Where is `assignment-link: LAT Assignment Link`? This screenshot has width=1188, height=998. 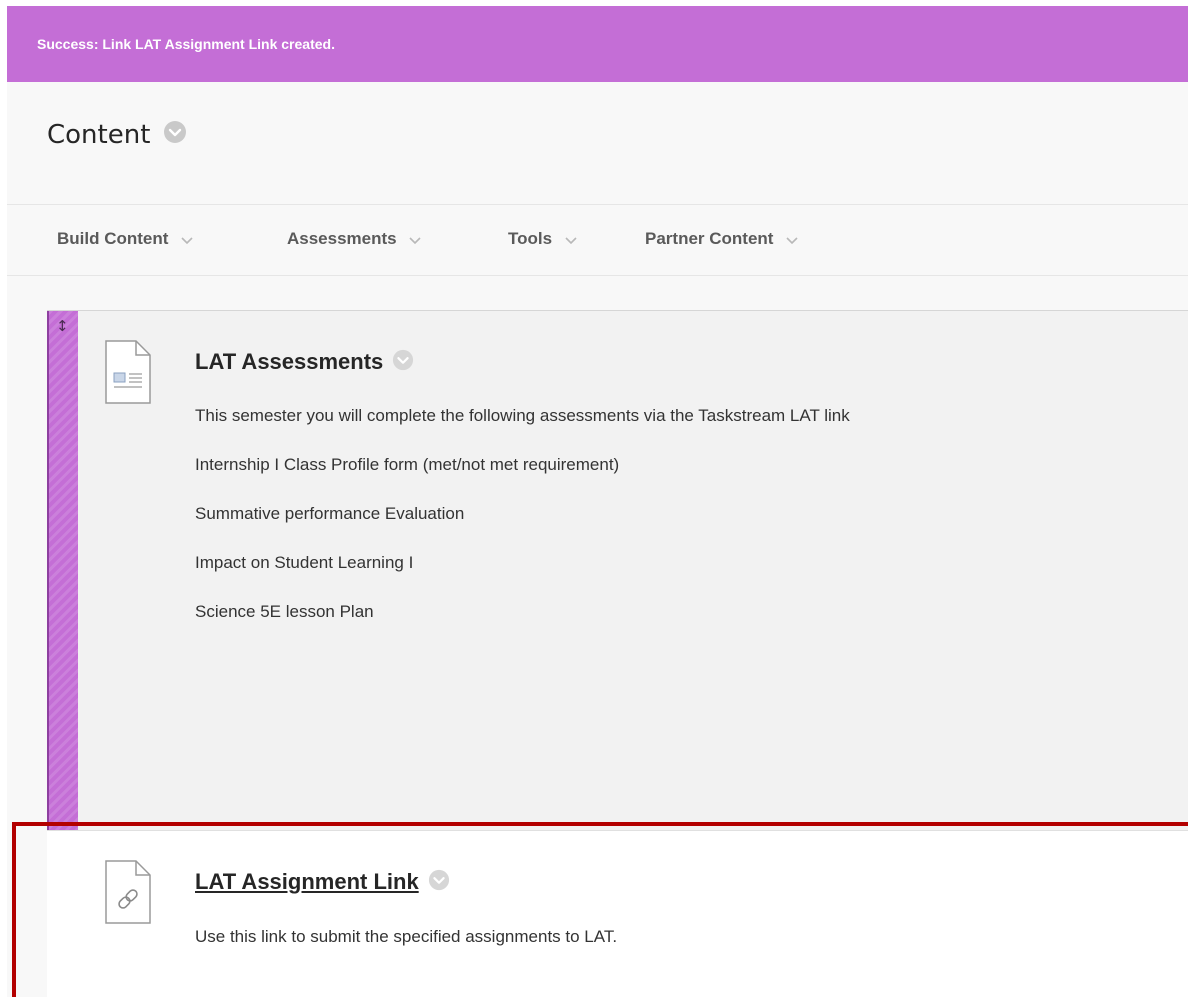
assignment-link: LAT Assignment Link is located at coordinates (307, 881).